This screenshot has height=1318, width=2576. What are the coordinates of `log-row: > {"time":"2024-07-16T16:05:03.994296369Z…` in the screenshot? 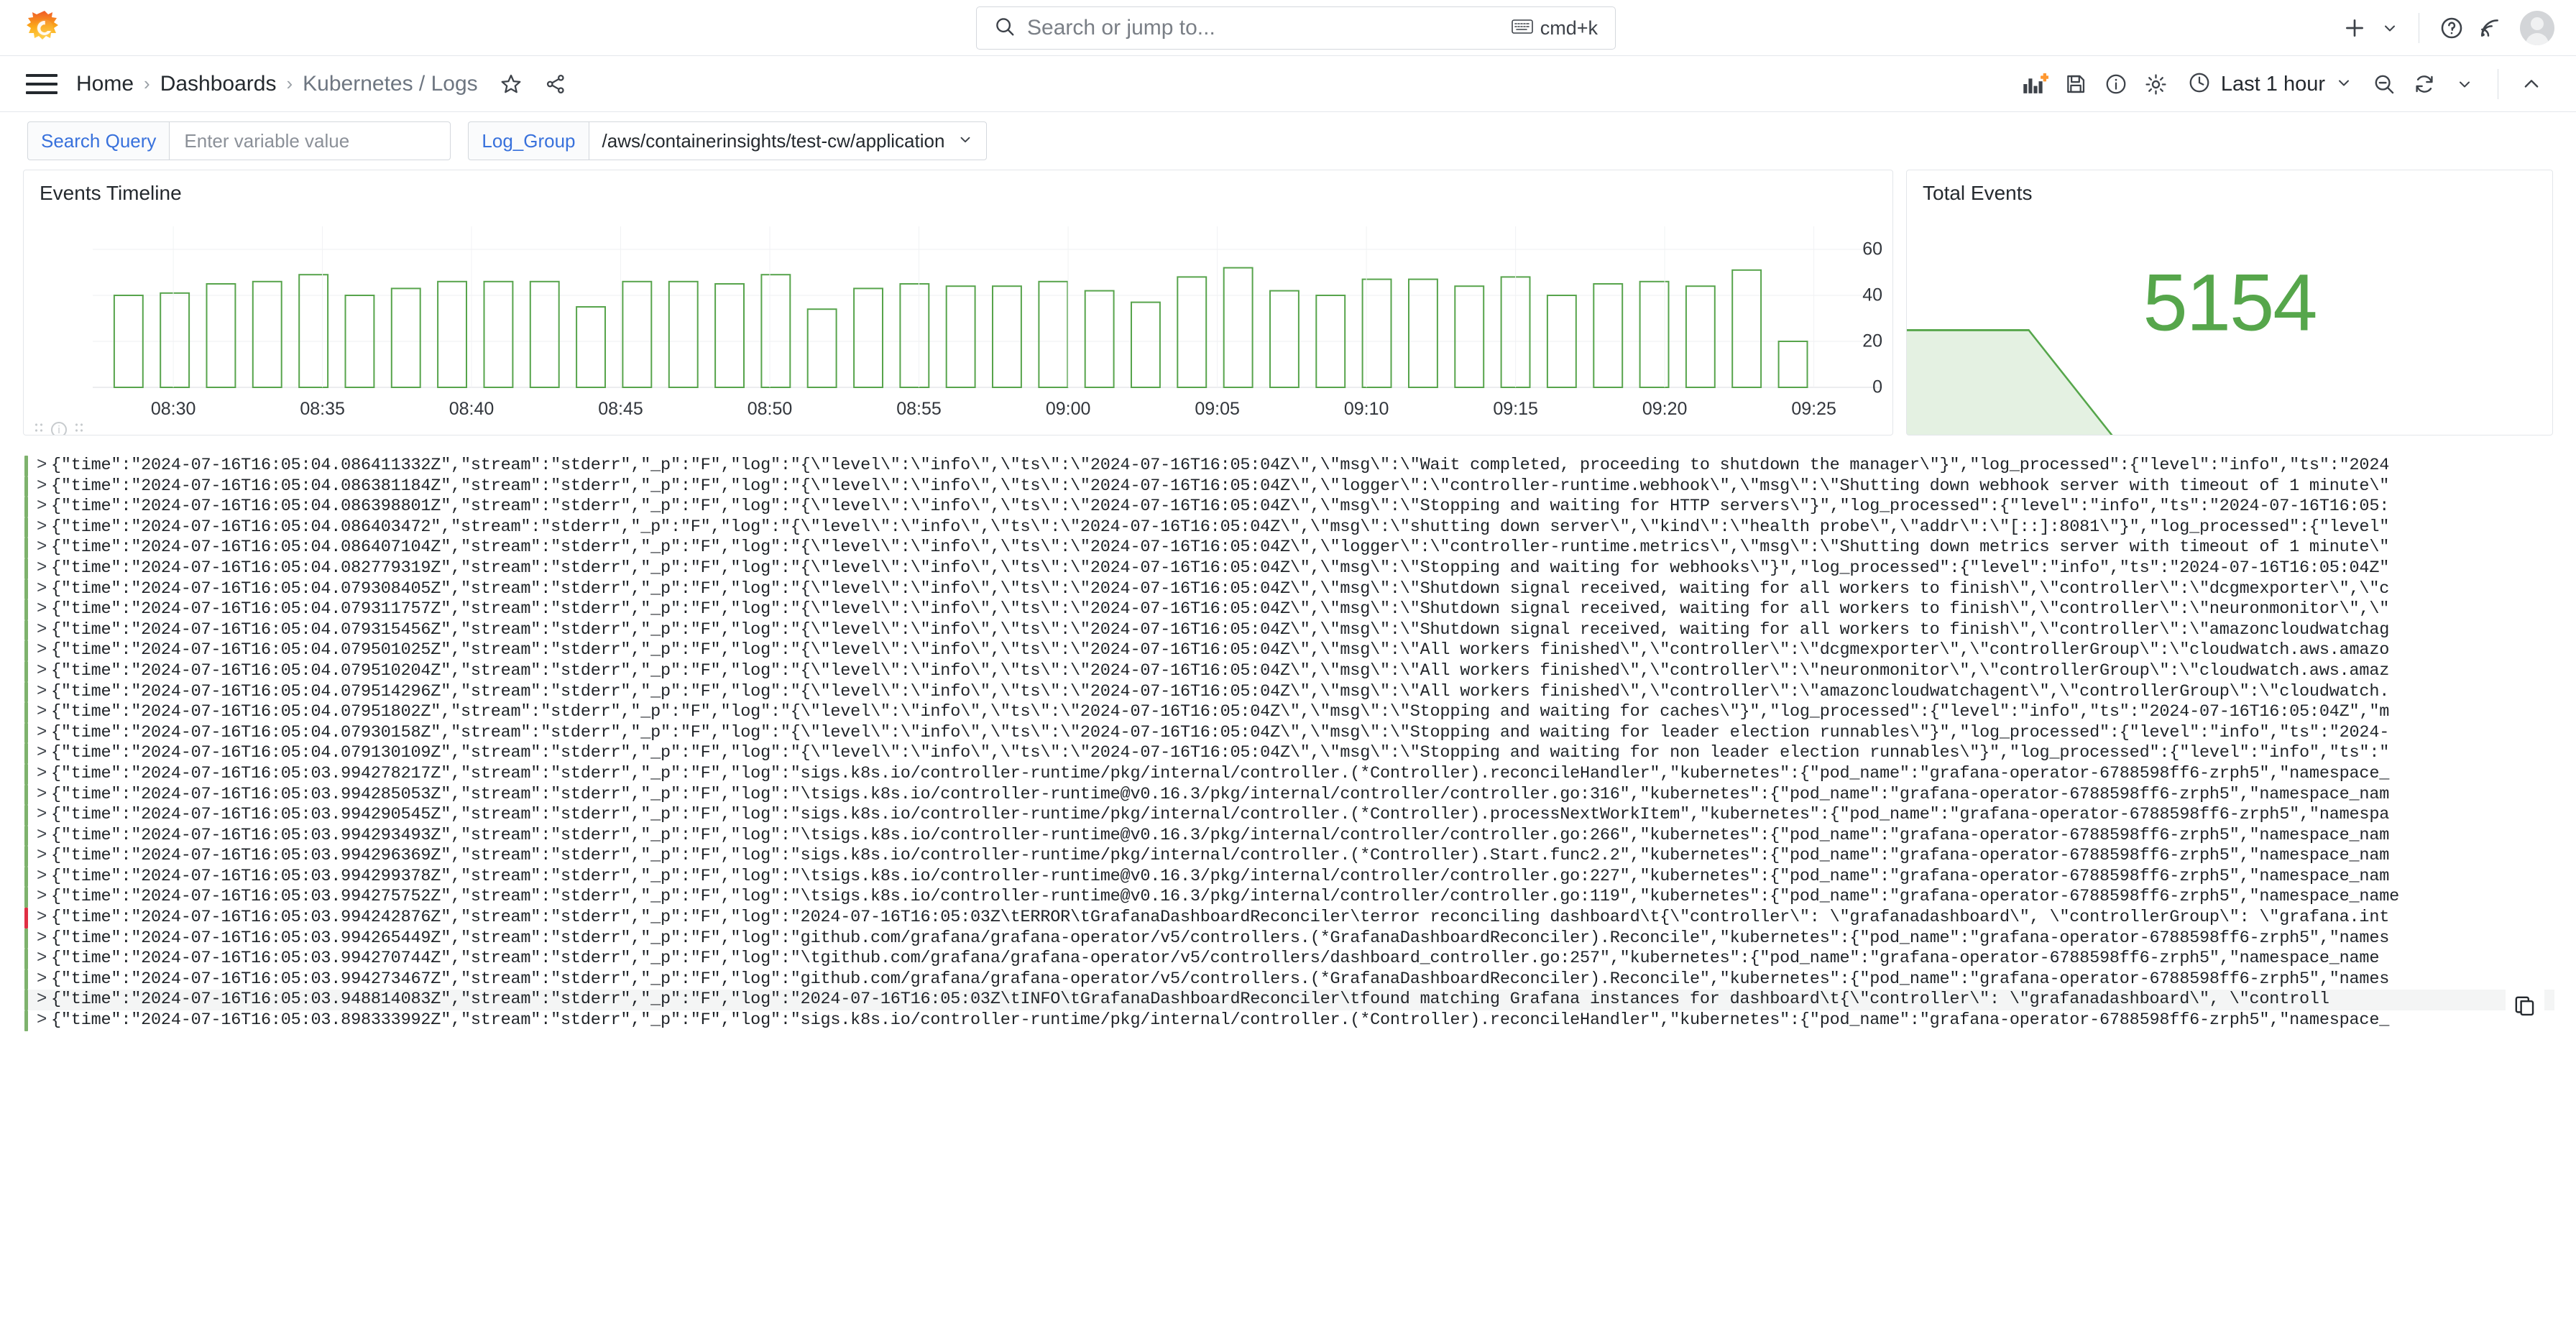 It's located at (1289, 856).